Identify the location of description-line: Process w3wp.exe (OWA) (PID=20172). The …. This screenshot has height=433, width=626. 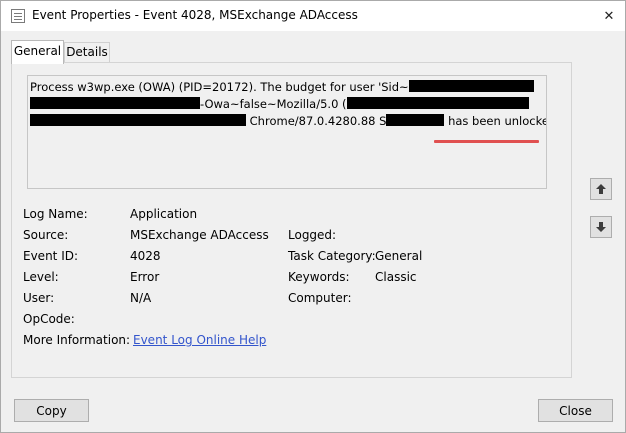
(287, 87).